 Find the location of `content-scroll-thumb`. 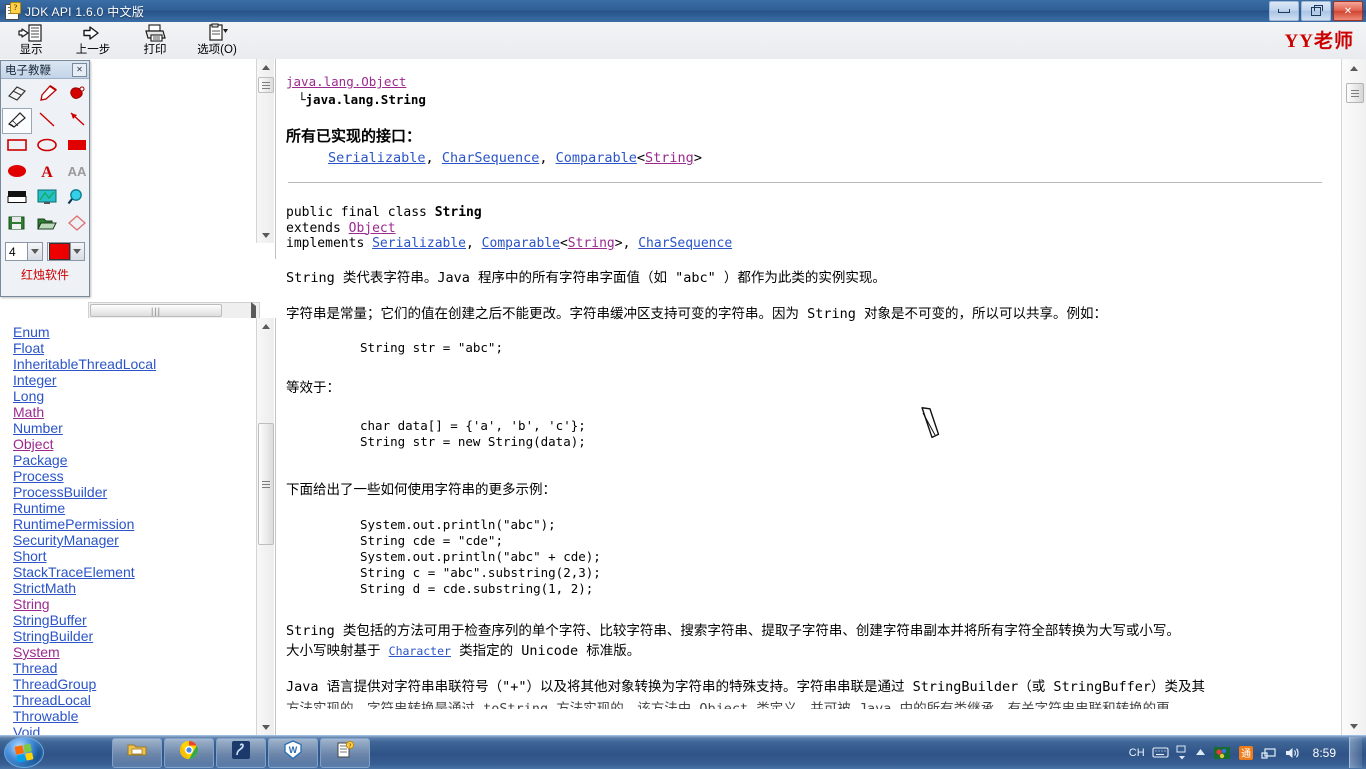

content-scroll-thumb is located at coordinates (1355, 93).